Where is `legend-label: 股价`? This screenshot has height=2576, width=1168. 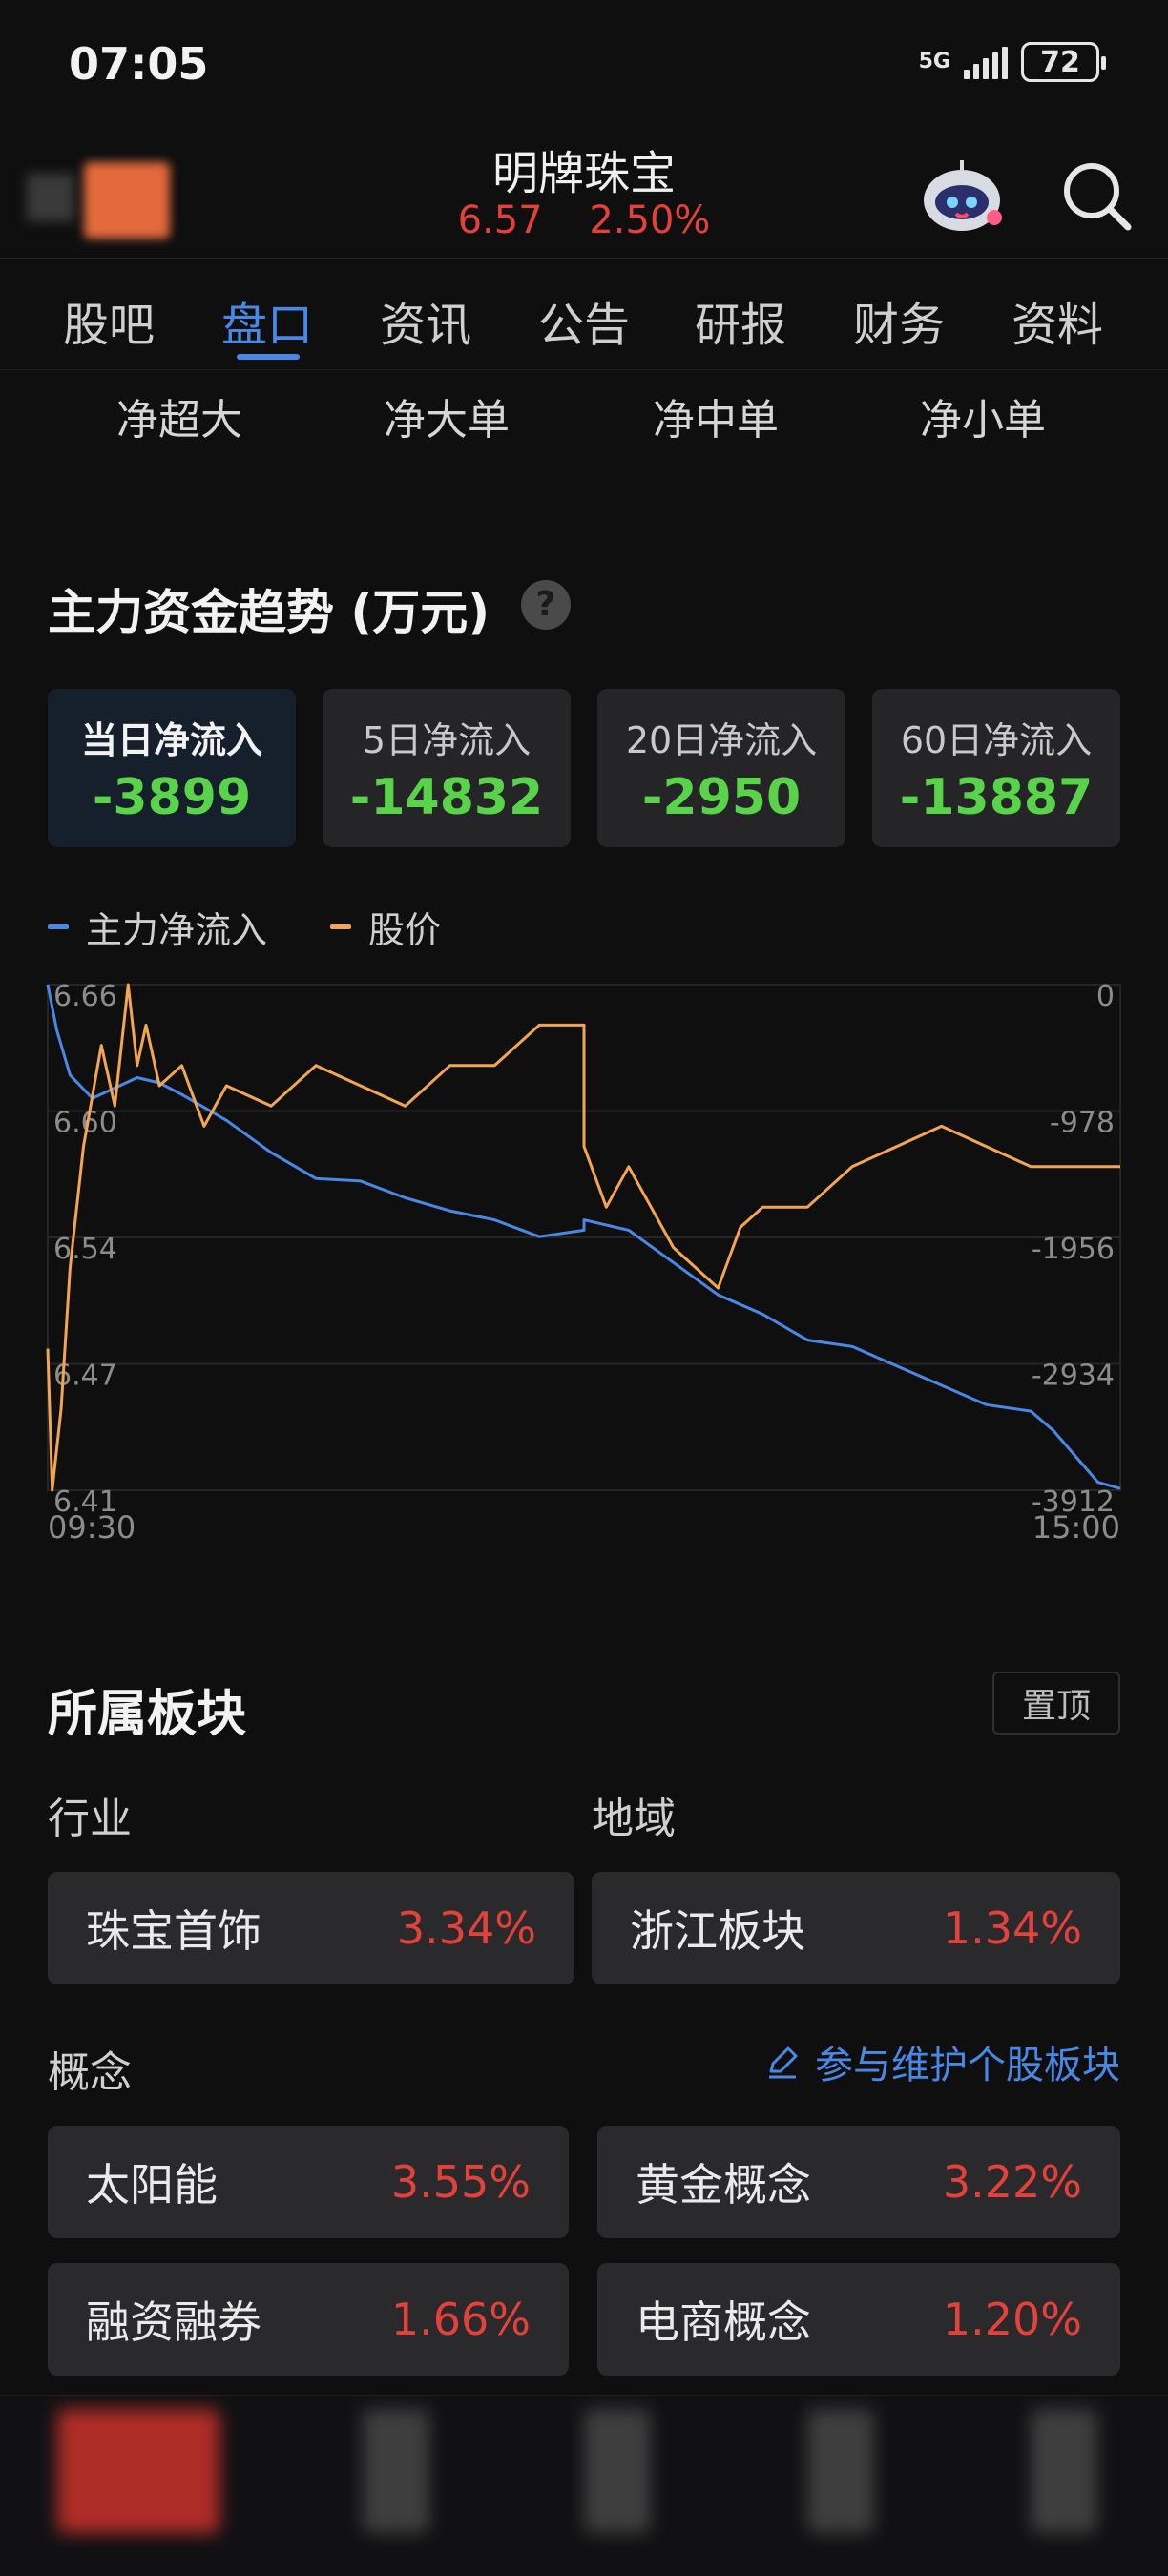 legend-label: 股价 is located at coordinates (405, 930).